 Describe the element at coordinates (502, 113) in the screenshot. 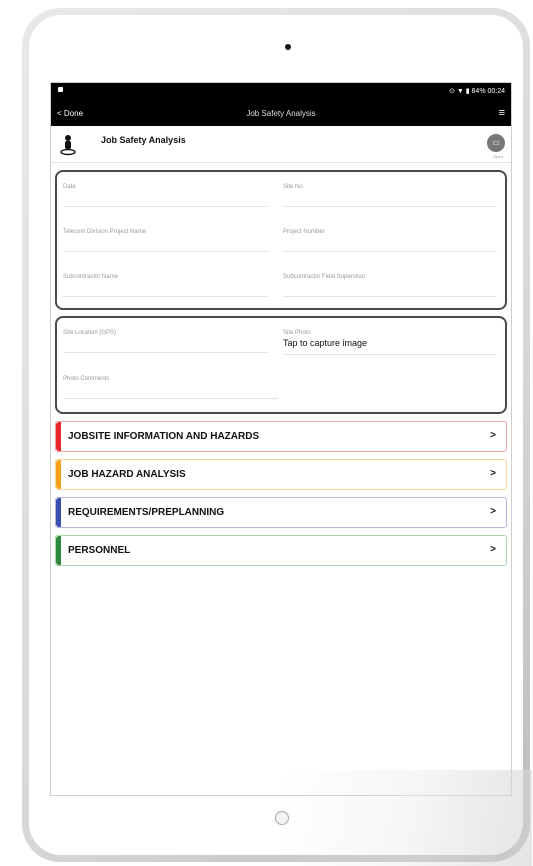

I see `menu-icon: ≡` at that location.